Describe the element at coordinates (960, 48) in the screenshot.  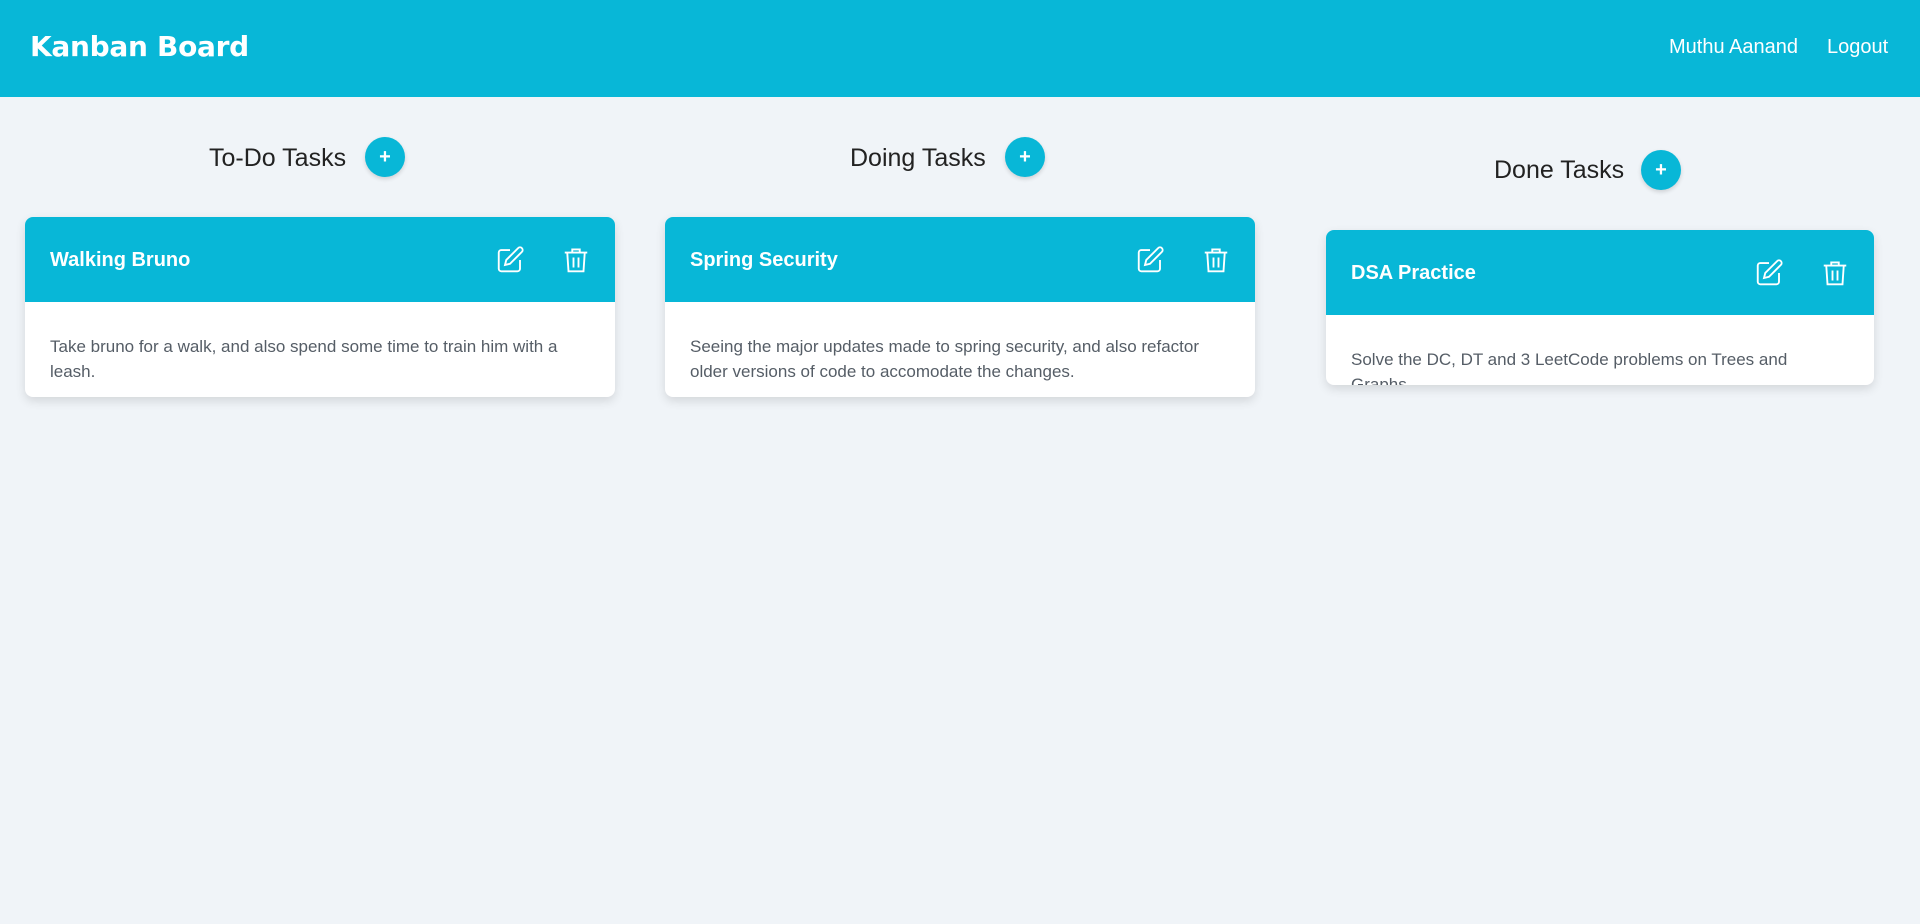
I see `navbar: Kanban Board Muthu Aanand Logout` at that location.